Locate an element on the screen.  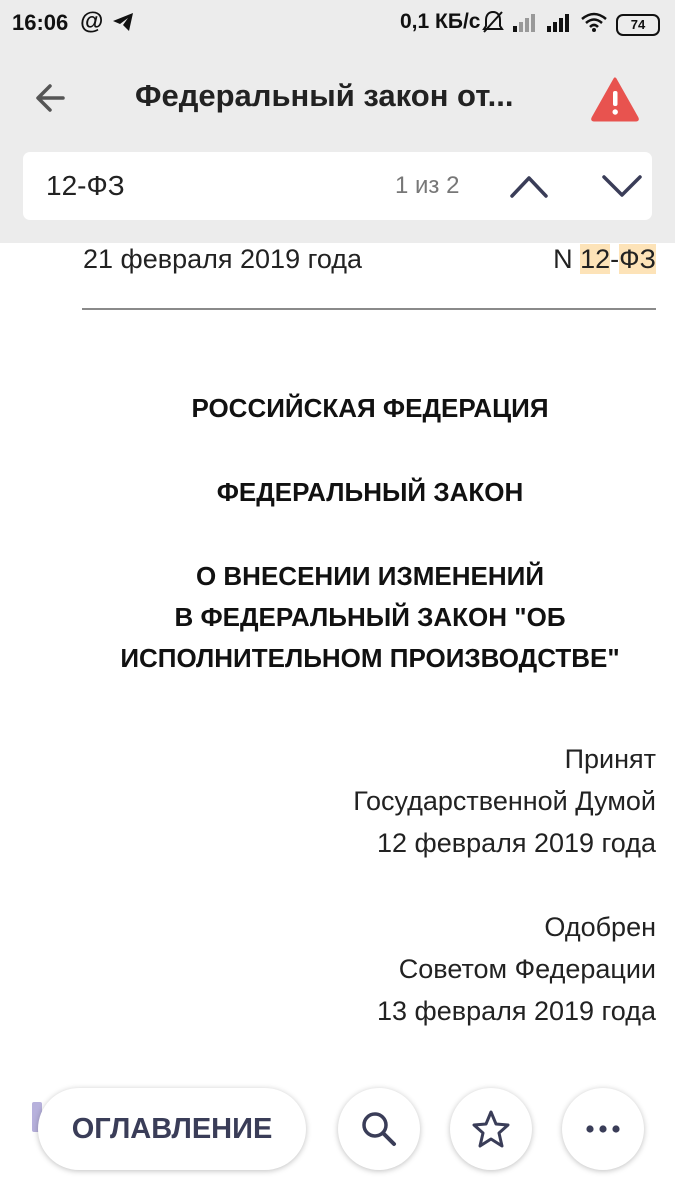
search-button is located at coordinates (379, 1129).